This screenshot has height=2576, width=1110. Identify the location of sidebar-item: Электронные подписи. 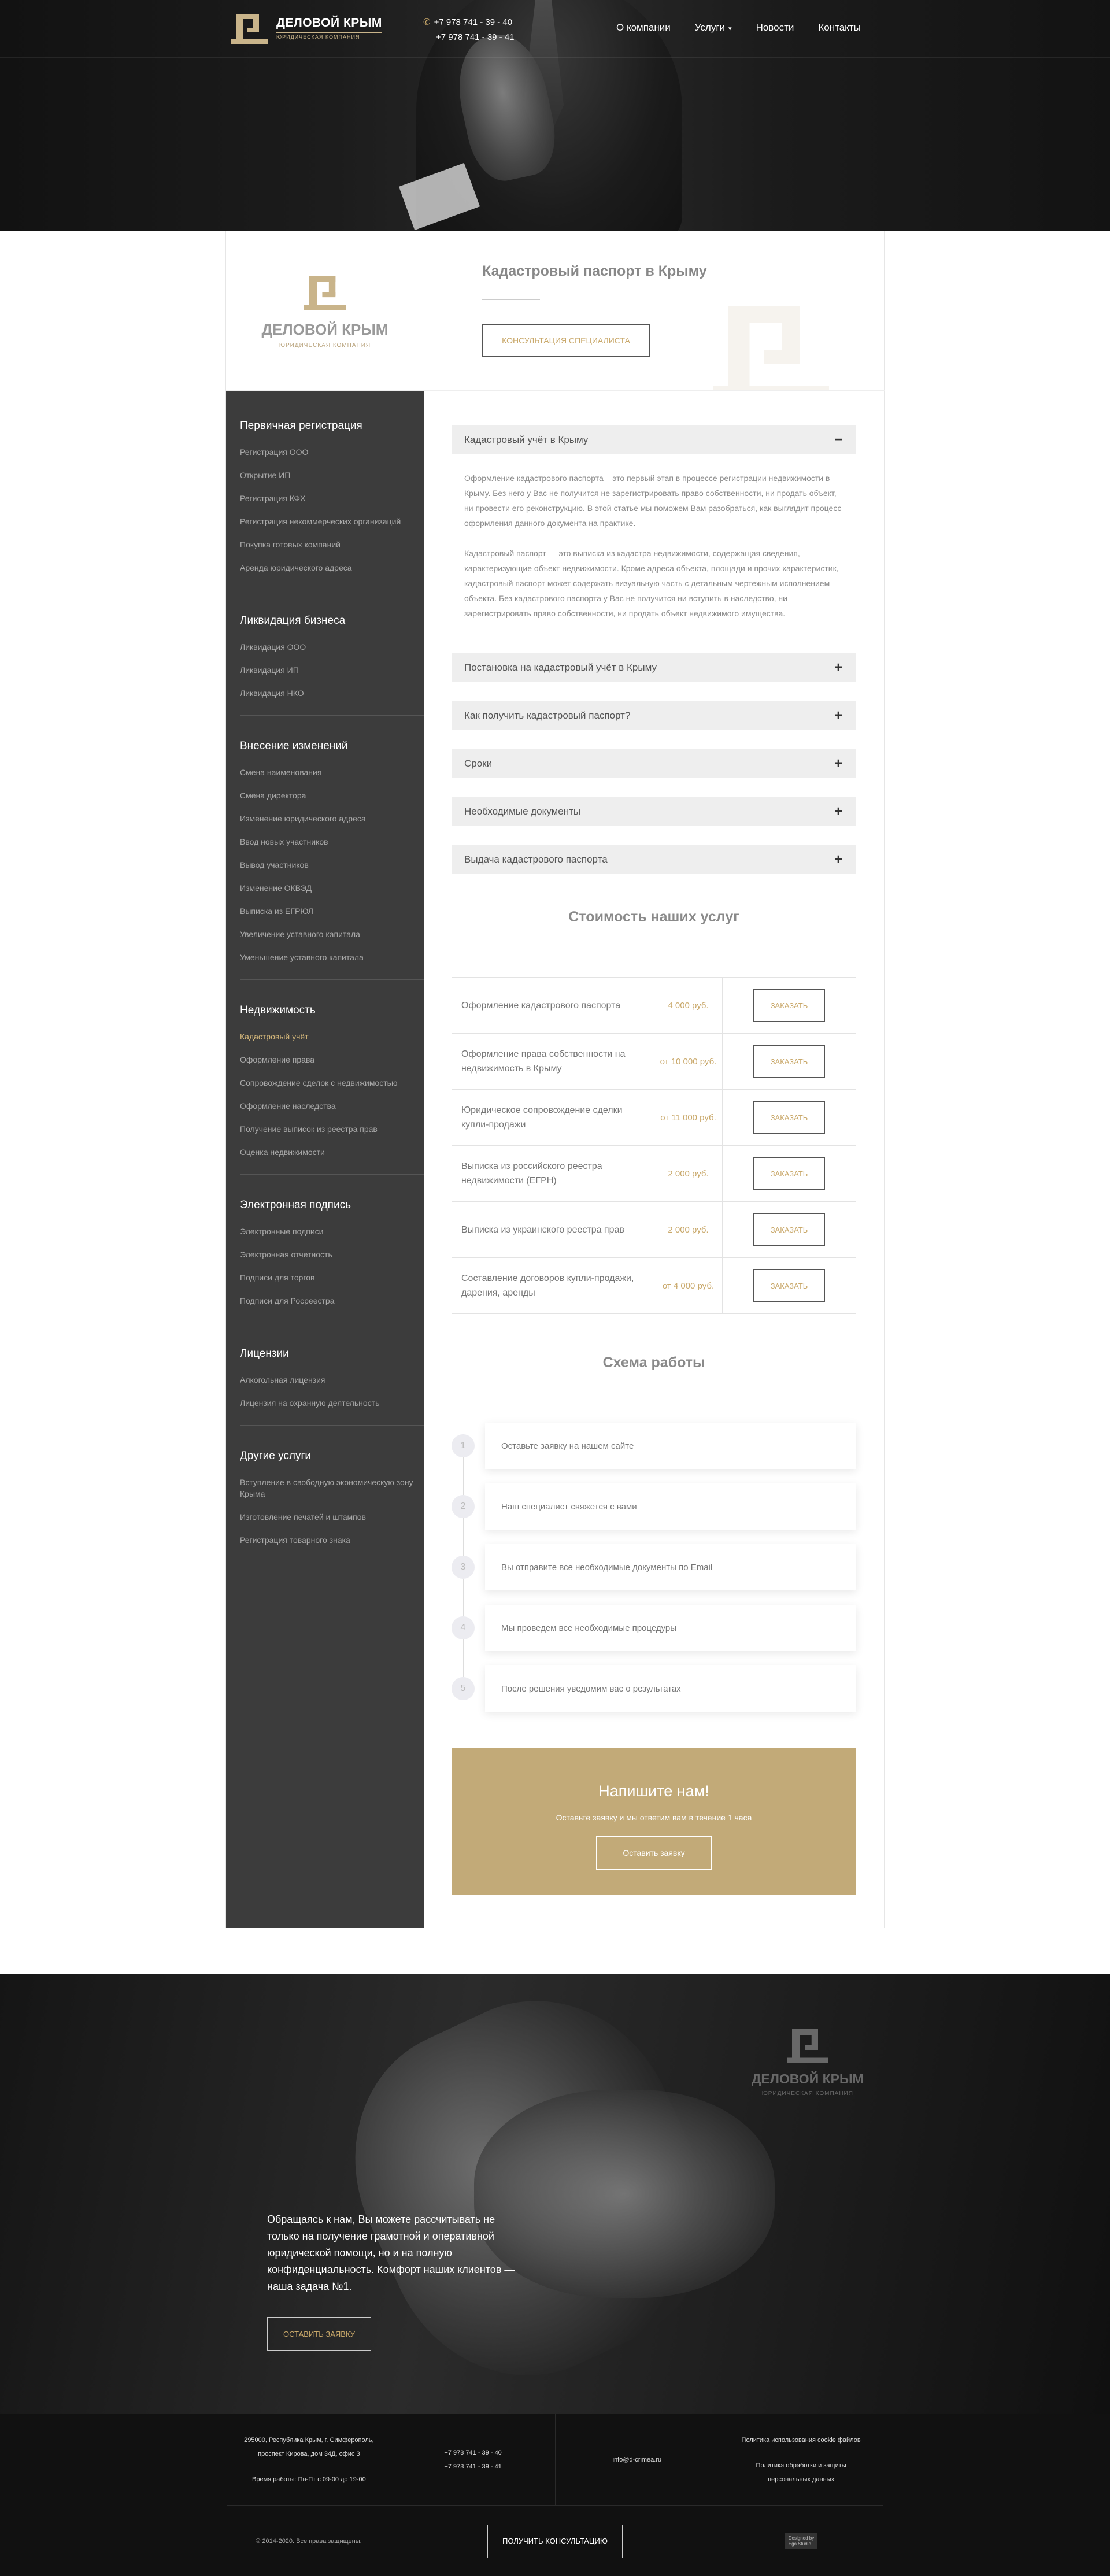
(326, 1231).